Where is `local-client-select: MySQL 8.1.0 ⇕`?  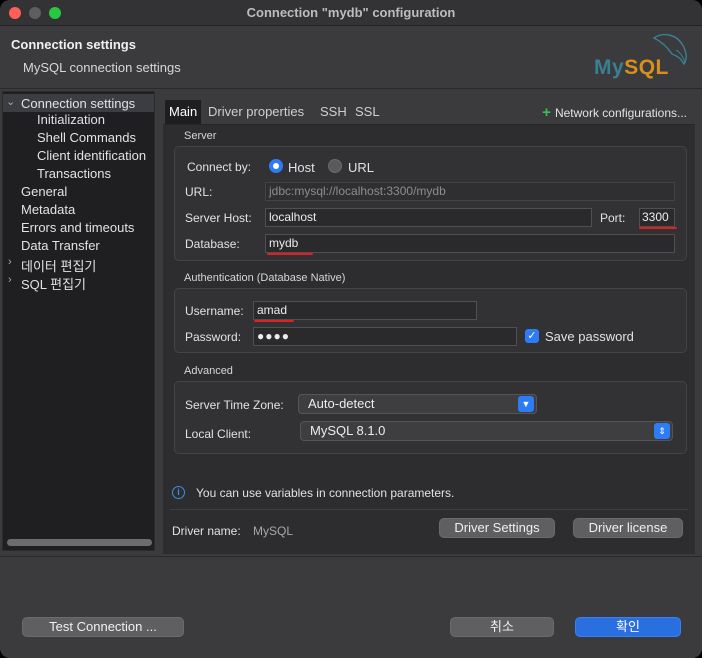
local-client-select: MySQL 8.1.0 ⇕ is located at coordinates (486, 431).